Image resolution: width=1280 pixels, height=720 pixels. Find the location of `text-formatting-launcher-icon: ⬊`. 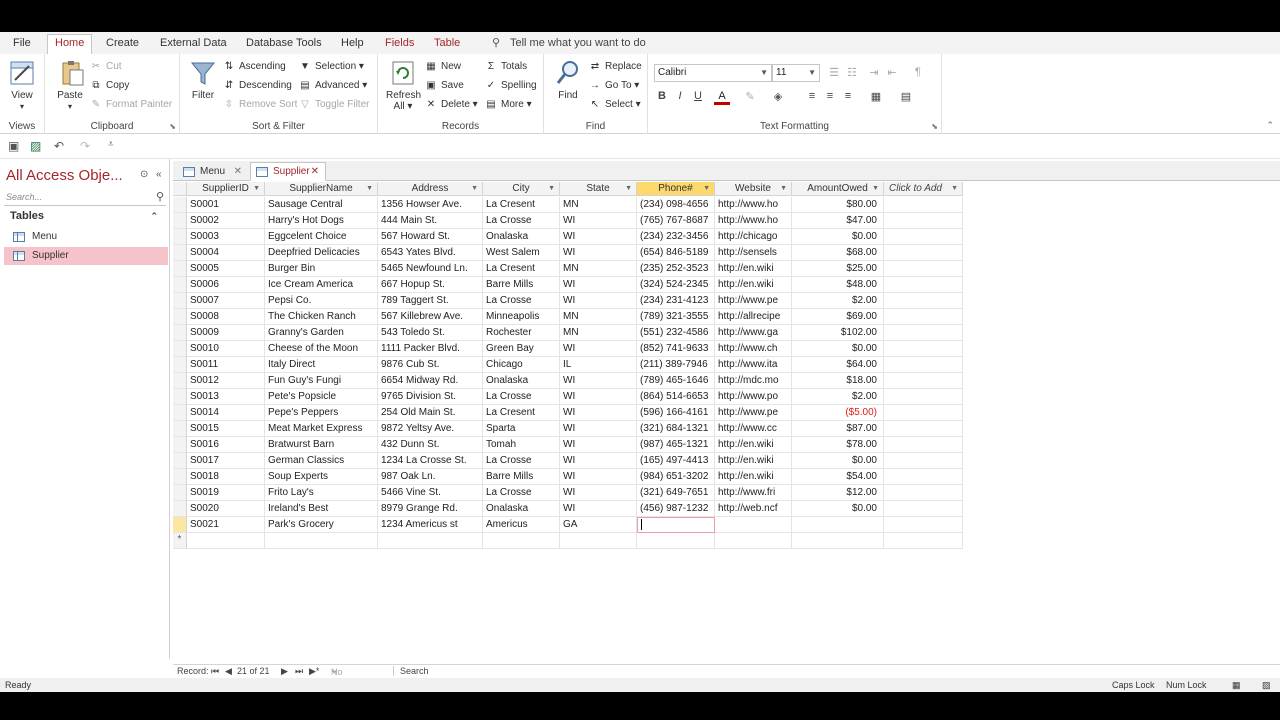

text-formatting-launcher-icon: ⬊ is located at coordinates (934, 126).